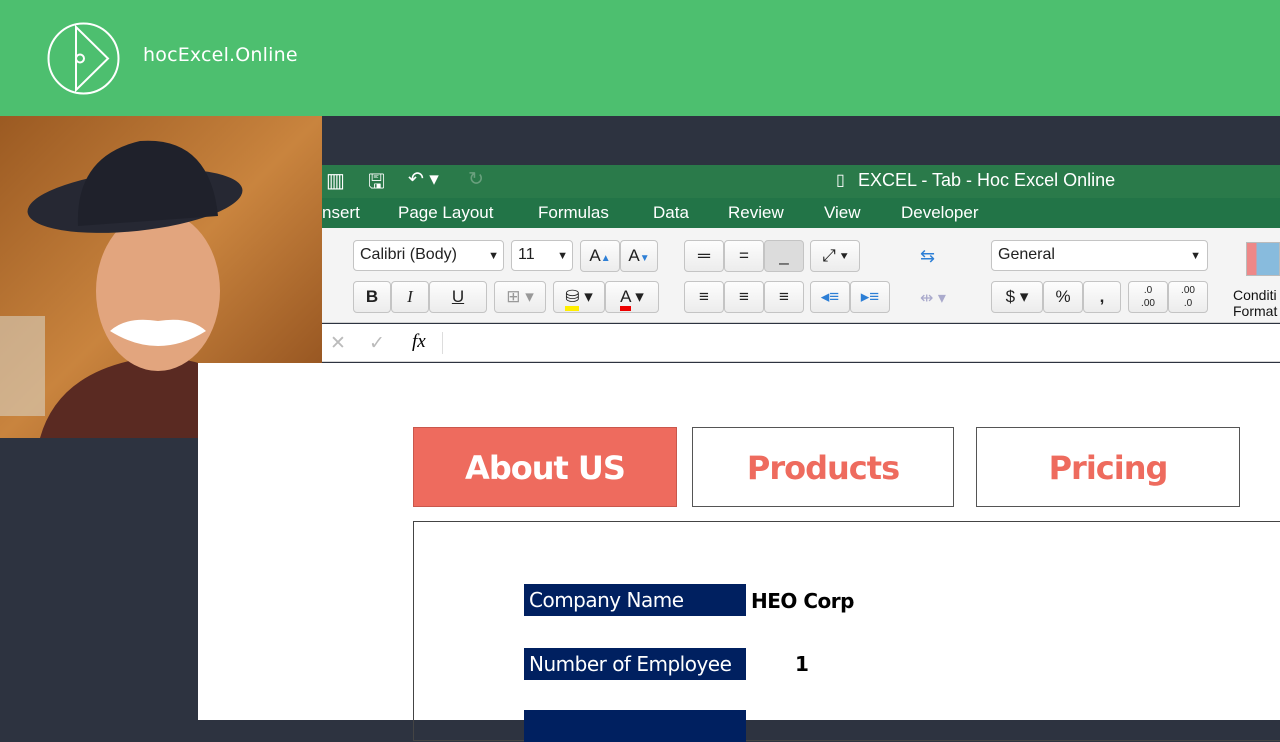 Image resolution: width=1280 pixels, height=742 pixels. I want to click on grow-font-button: A▲, so click(600, 256).